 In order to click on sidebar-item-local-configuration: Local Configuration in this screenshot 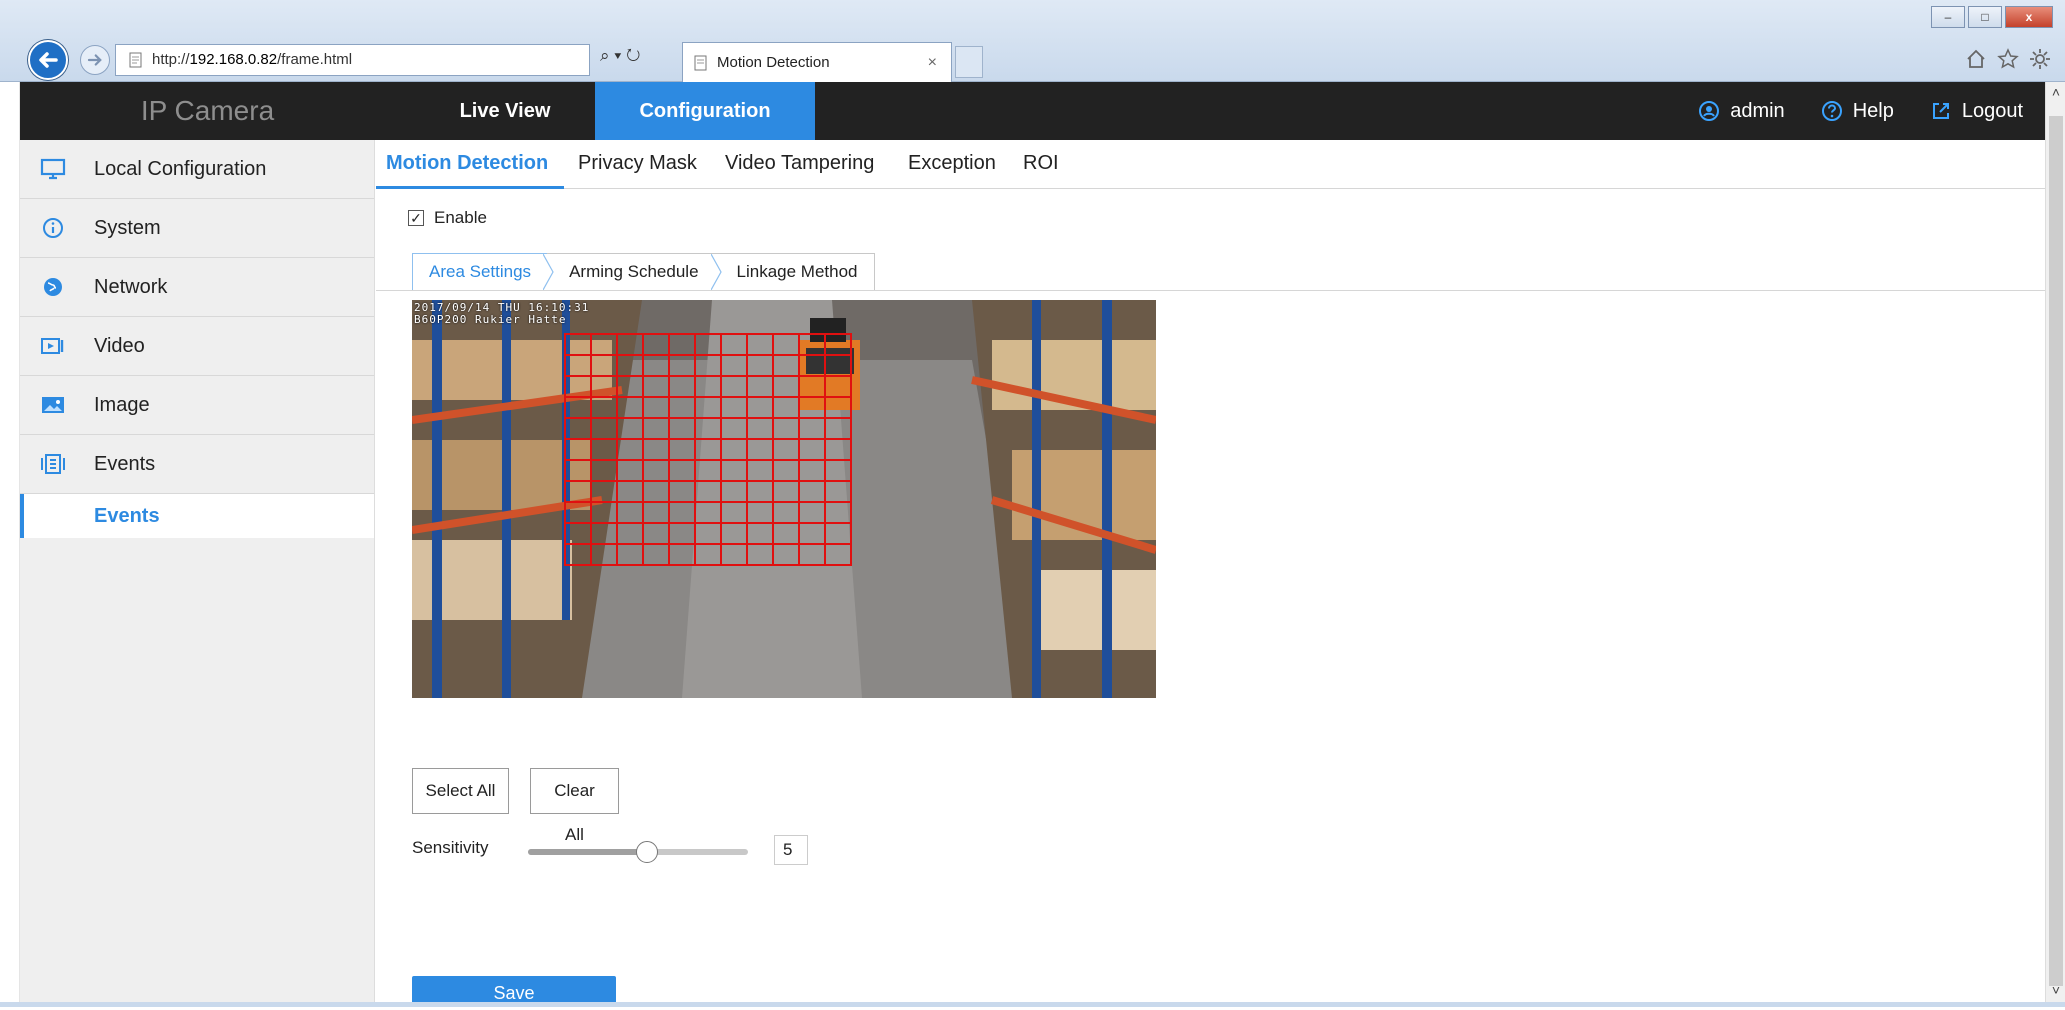, I will do `click(197, 169)`.